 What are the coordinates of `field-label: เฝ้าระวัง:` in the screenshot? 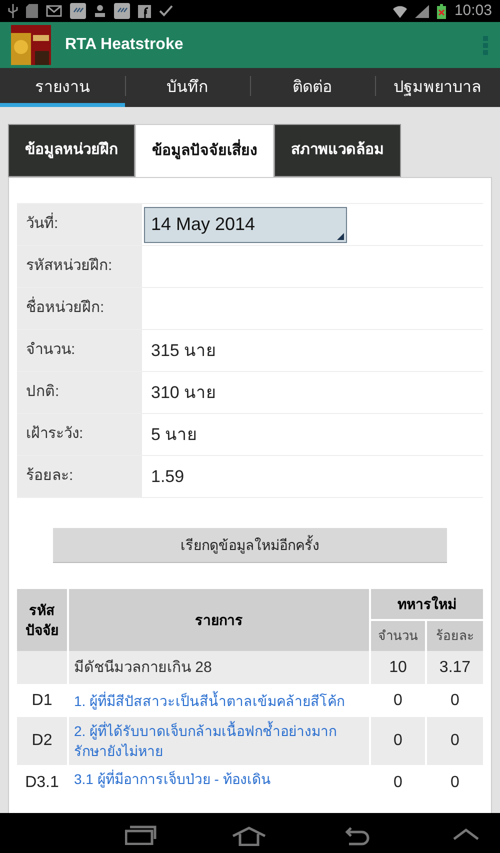 It's located at (79, 434).